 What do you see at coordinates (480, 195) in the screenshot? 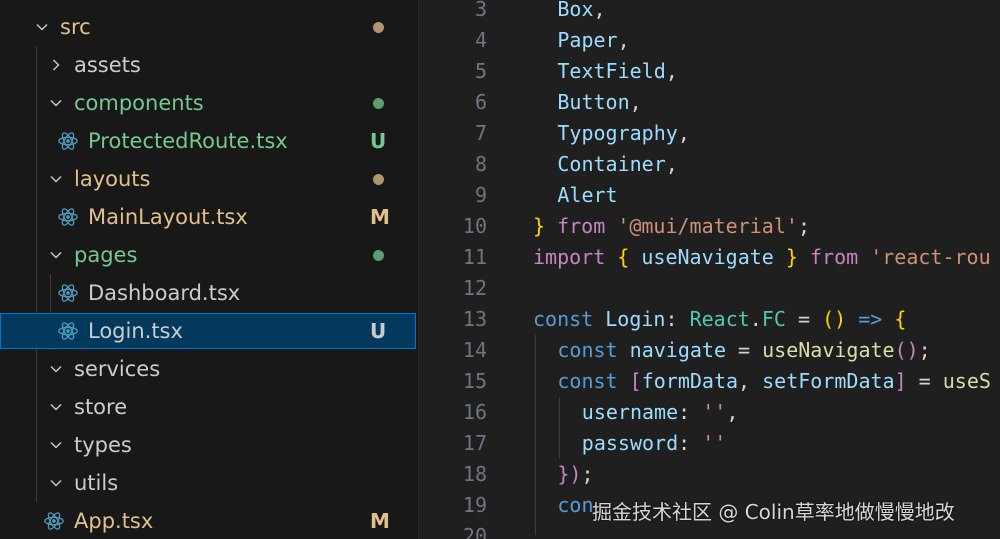
I see `line-number: 9` at bounding box center [480, 195].